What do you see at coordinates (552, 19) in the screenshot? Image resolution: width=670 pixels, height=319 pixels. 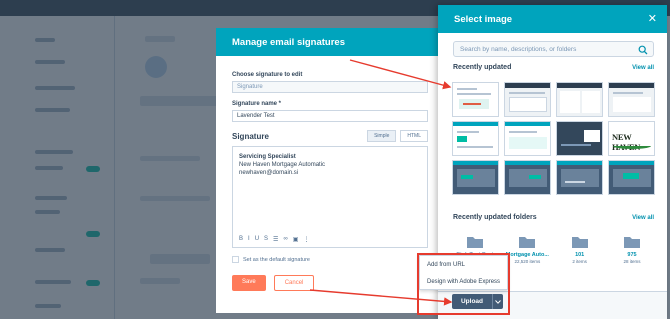 I see `panel-header: Select image ✕` at bounding box center [552, 19].